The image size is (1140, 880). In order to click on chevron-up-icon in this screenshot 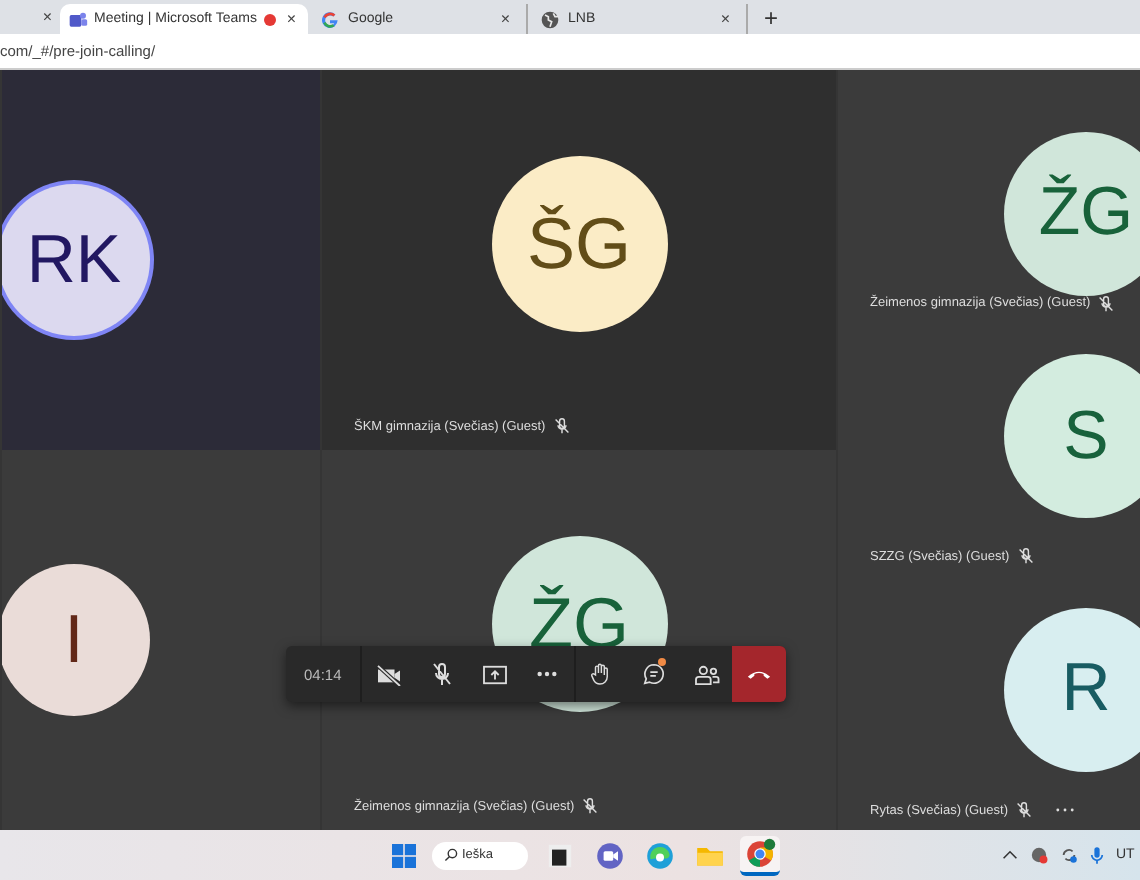, I will do `click(1010, 855)`.